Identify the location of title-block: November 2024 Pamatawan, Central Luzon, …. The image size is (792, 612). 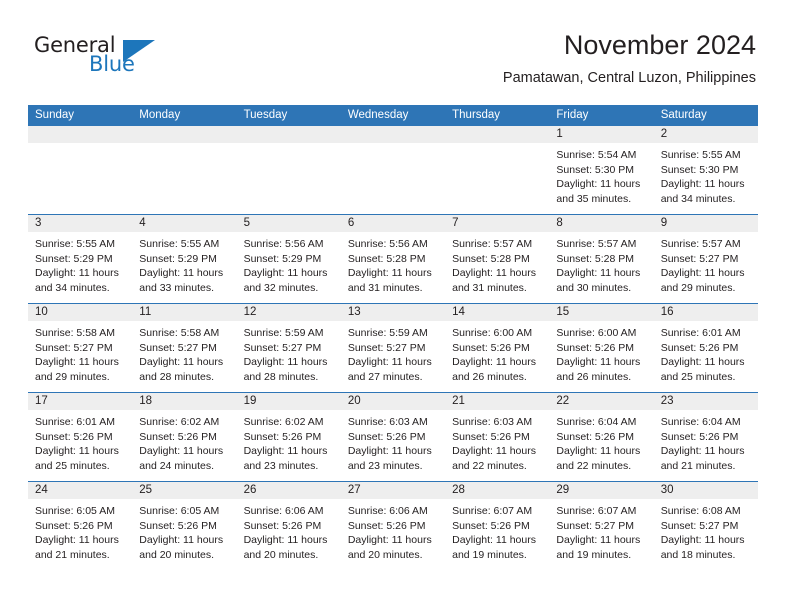
(629, 58).